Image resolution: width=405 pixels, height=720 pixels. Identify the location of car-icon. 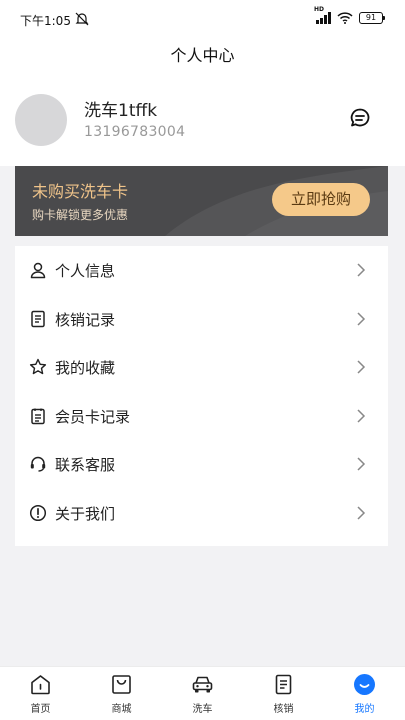
(202, 684).